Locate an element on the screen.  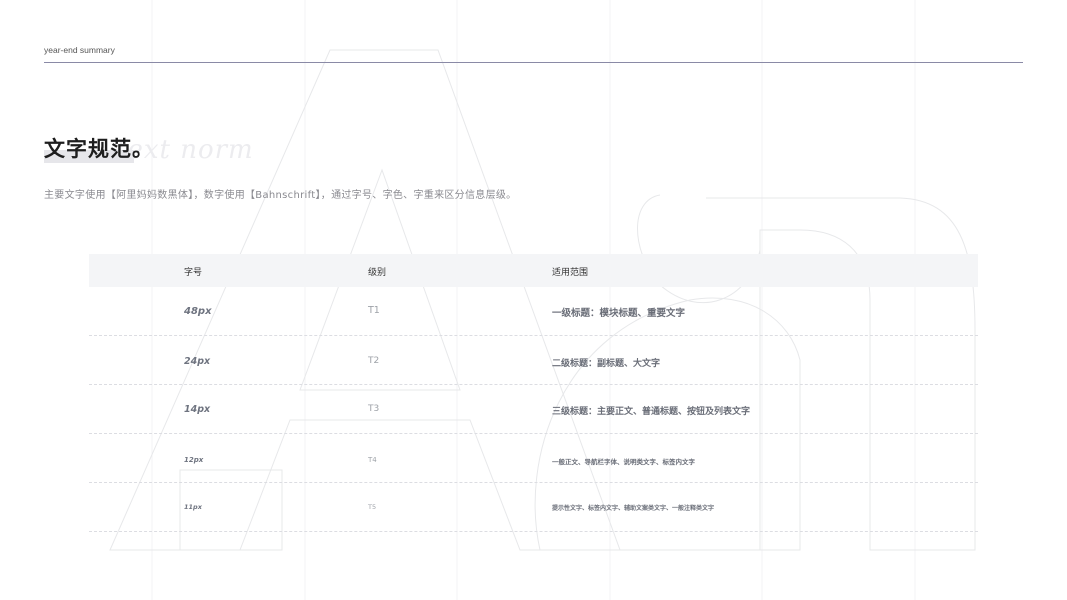
font-size-value: 48px is located at coordinates (198, 311).